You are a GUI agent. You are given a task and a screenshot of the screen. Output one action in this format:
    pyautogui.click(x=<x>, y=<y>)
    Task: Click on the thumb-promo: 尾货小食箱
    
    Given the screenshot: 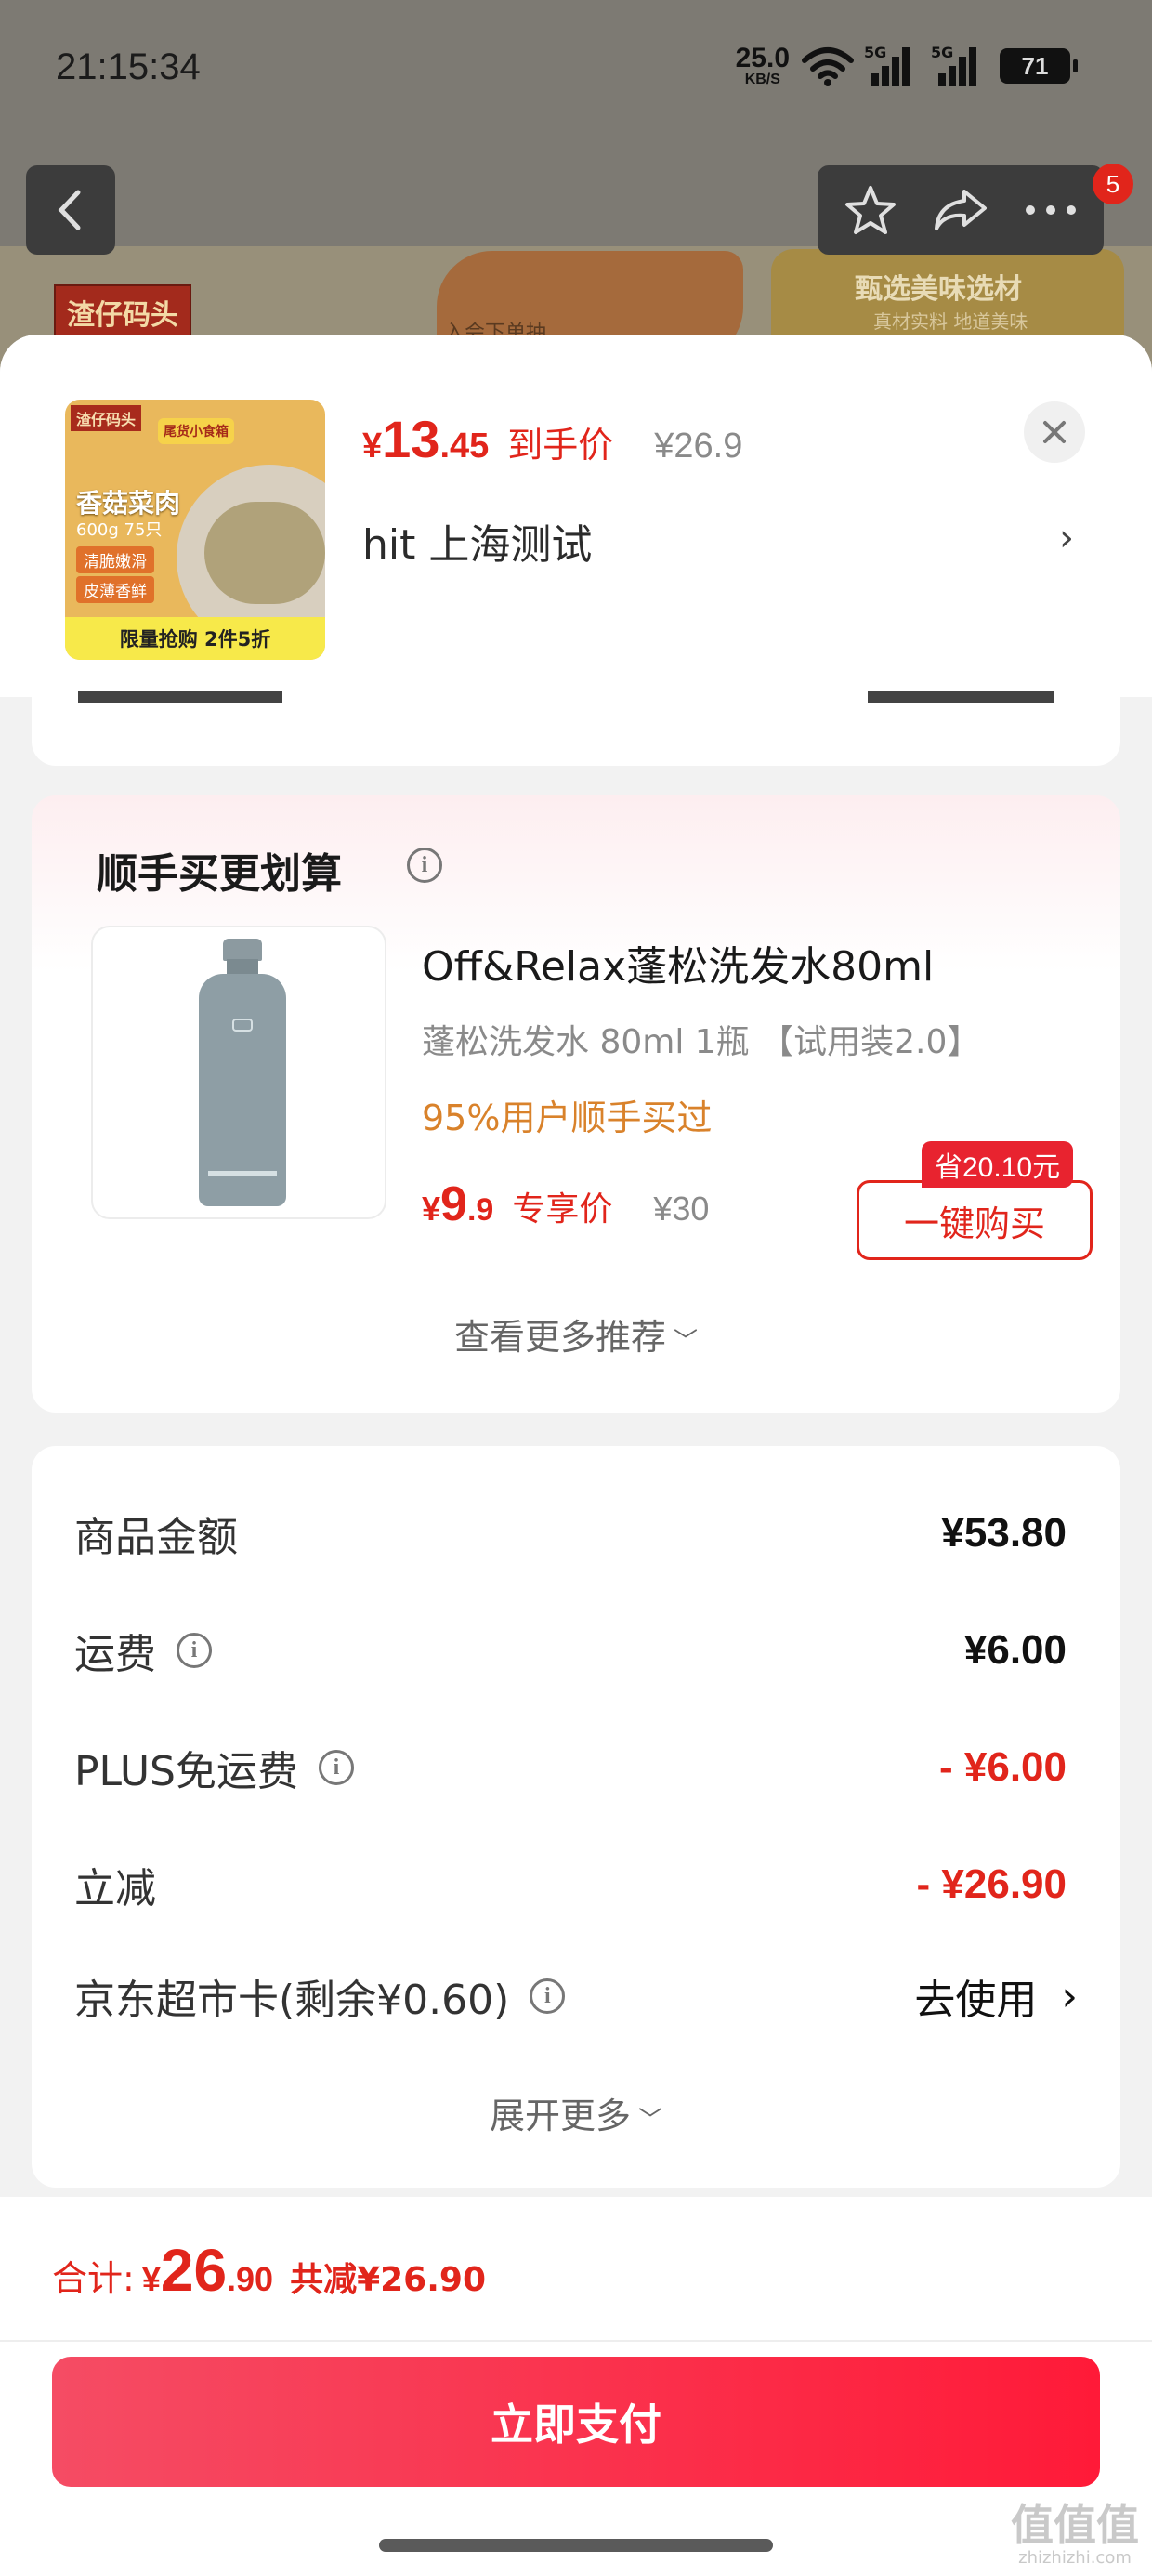 What is the action you would take?
    pyautogui.click(x=196, y=431)
    